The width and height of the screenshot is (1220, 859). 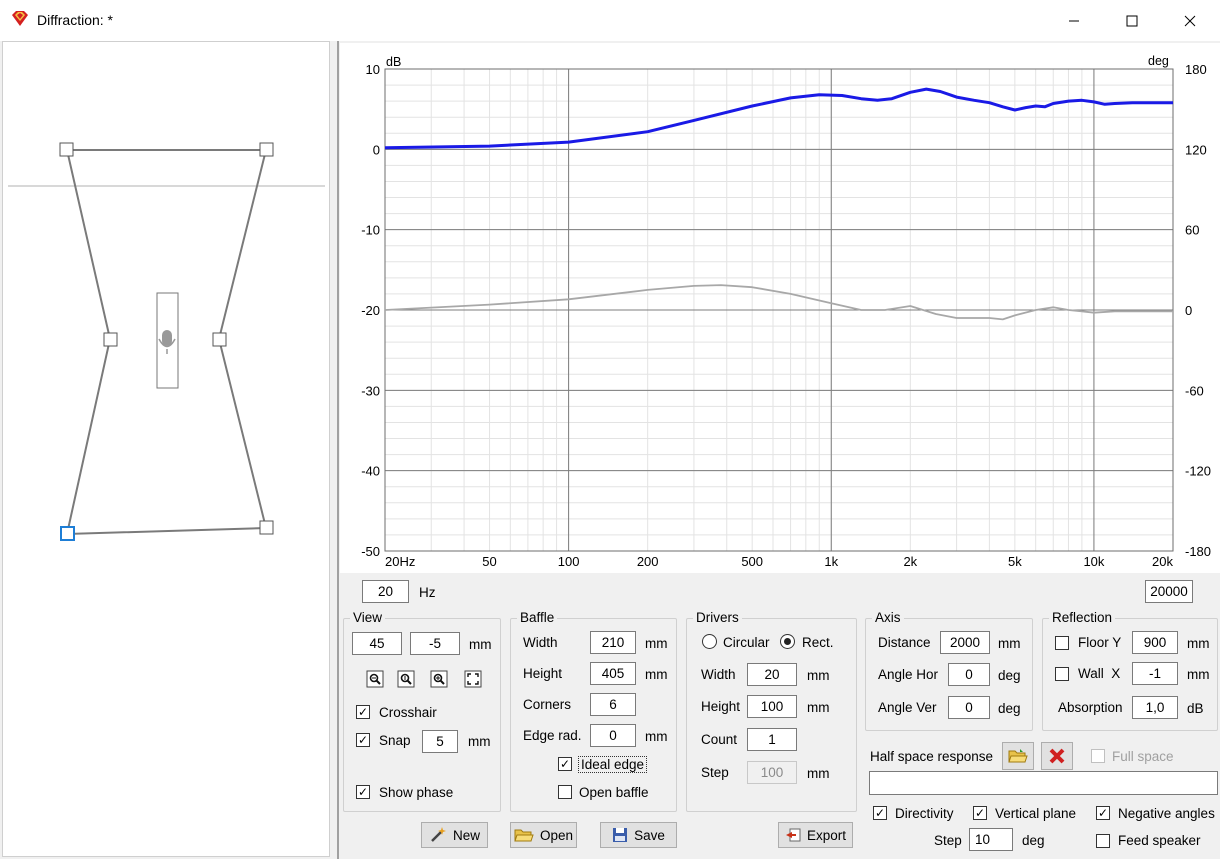 What do you see at coordinates (373, 69) in the screenshot?
I see `y-tick-label: 10` at bounding box center [373, 69].